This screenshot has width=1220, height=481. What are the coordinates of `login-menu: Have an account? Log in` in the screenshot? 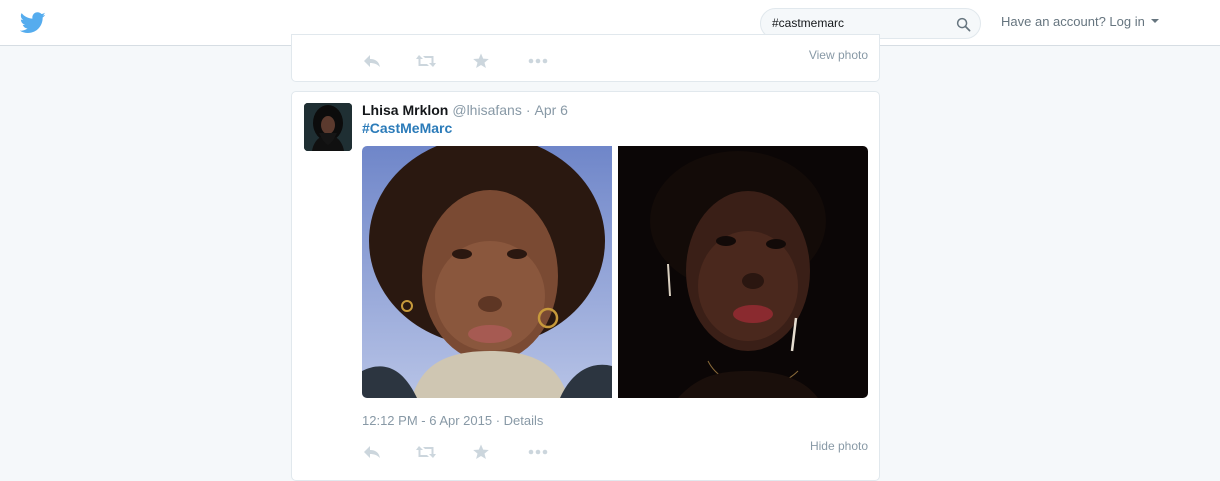 It's located at (1080, 21).